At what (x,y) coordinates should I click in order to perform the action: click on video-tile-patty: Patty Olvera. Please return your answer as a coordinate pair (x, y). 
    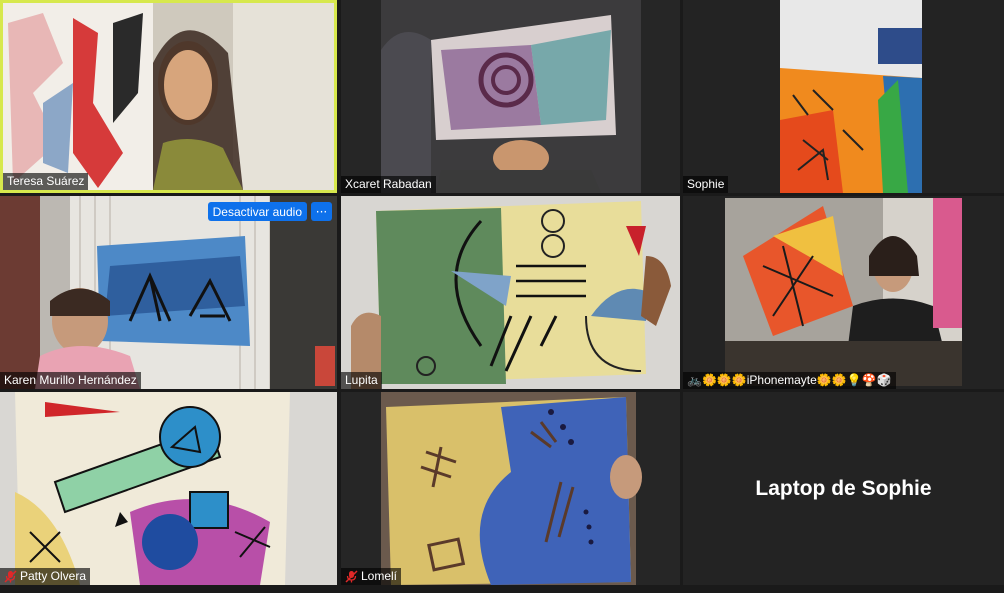
    Looking at the image, I should click on (168, 488).